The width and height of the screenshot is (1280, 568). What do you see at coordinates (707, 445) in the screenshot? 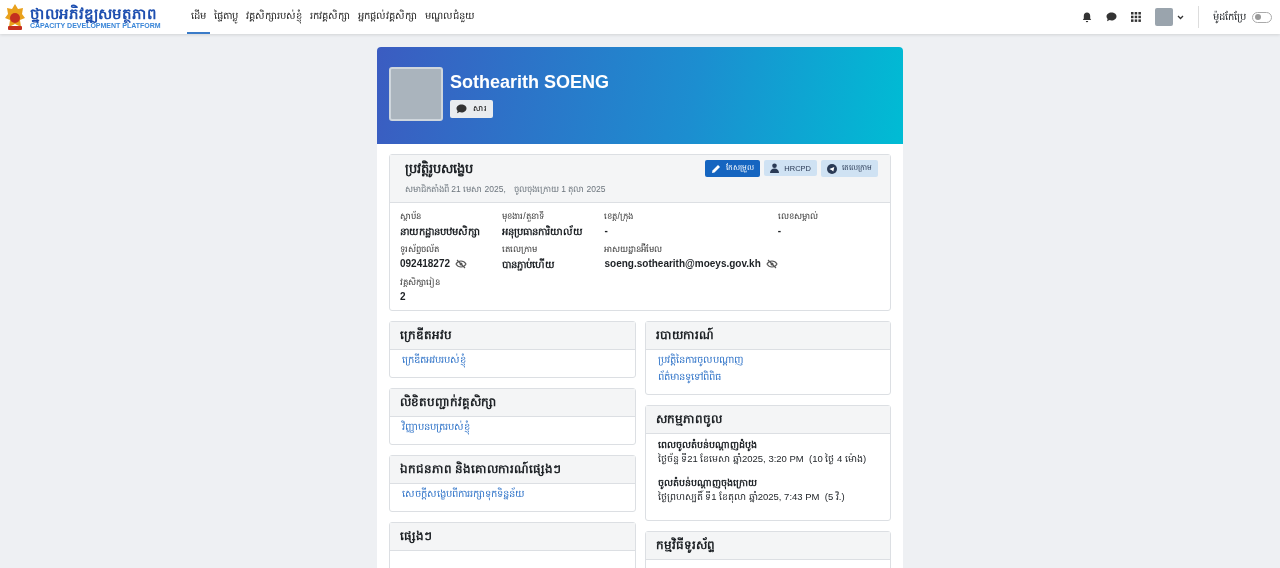
I see `entry-label: ពេលចូលតំបន់បណ្តាញដំបូង` at bounding box center [707, 445].